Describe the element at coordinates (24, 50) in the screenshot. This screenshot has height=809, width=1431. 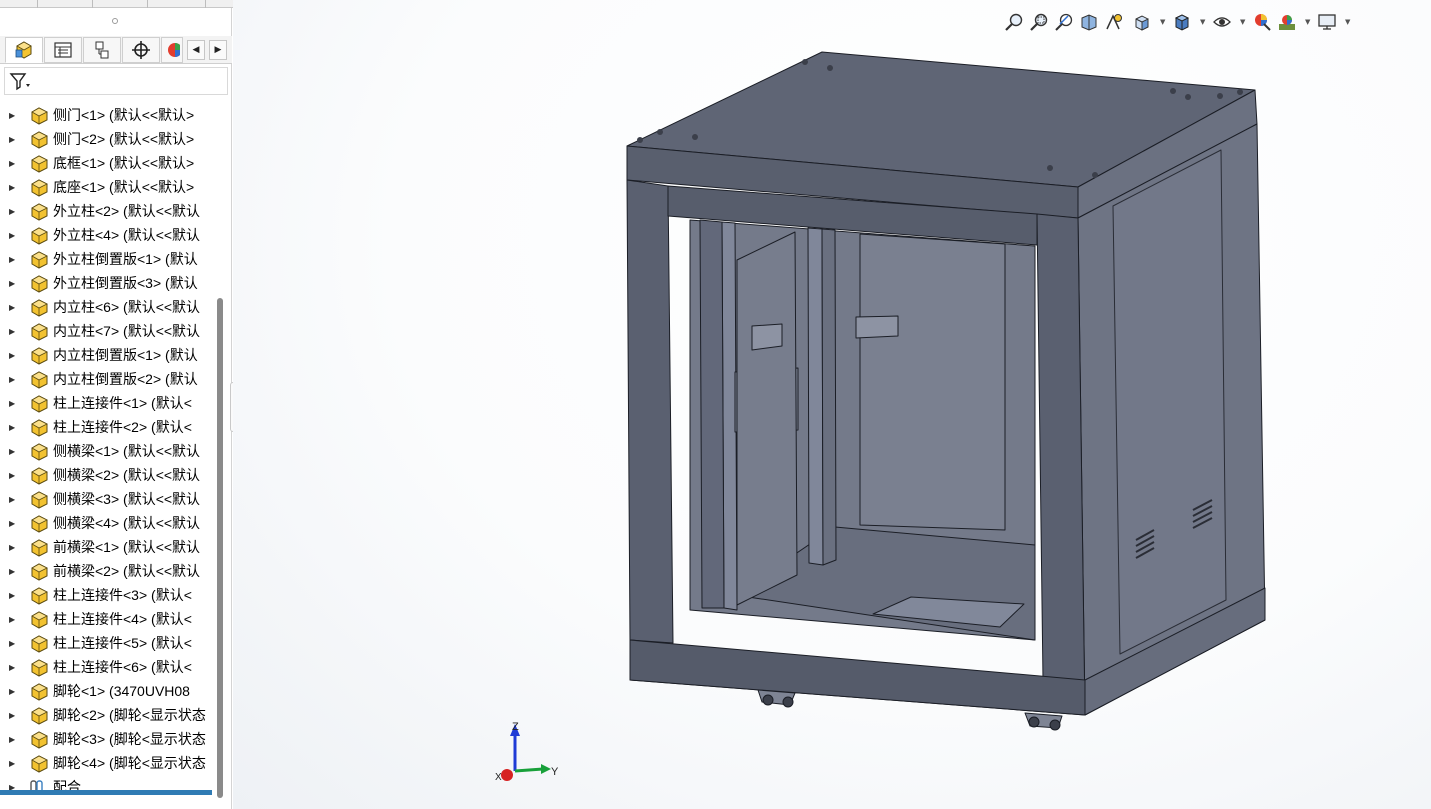
I see `featuremanager-tab` at that location.